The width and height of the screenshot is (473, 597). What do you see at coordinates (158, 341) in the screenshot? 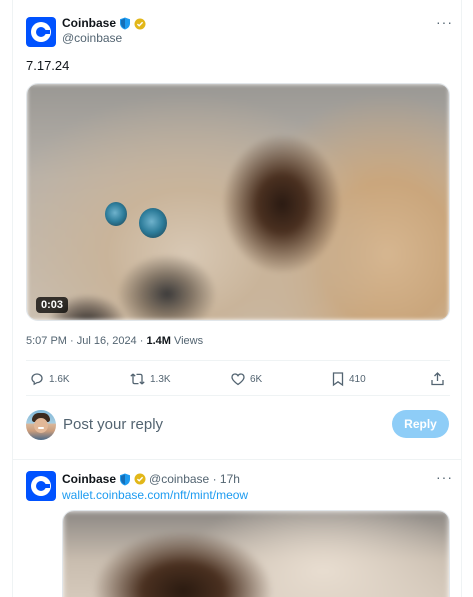
I see `views-count: 1.4M` at bounding box center [158, 341].